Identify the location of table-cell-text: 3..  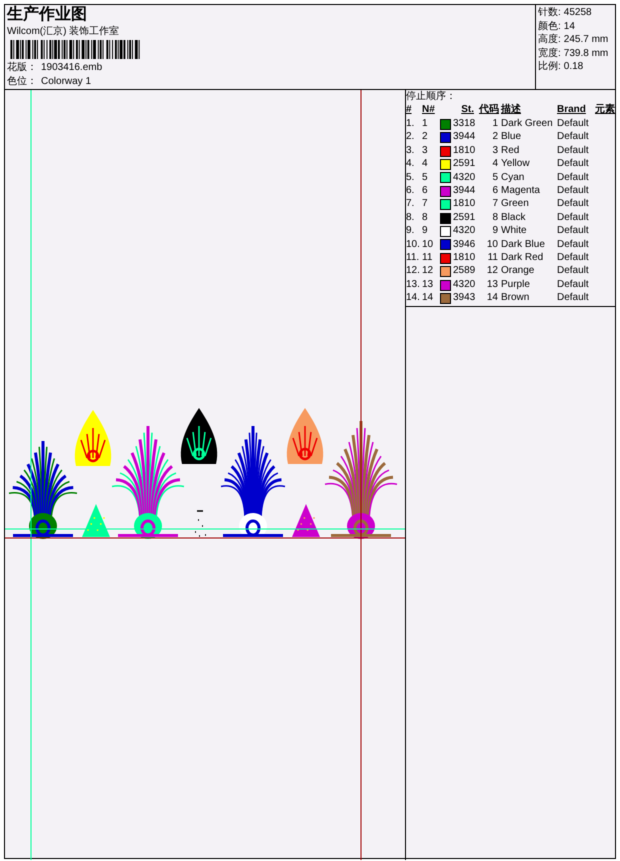
(411, 151).